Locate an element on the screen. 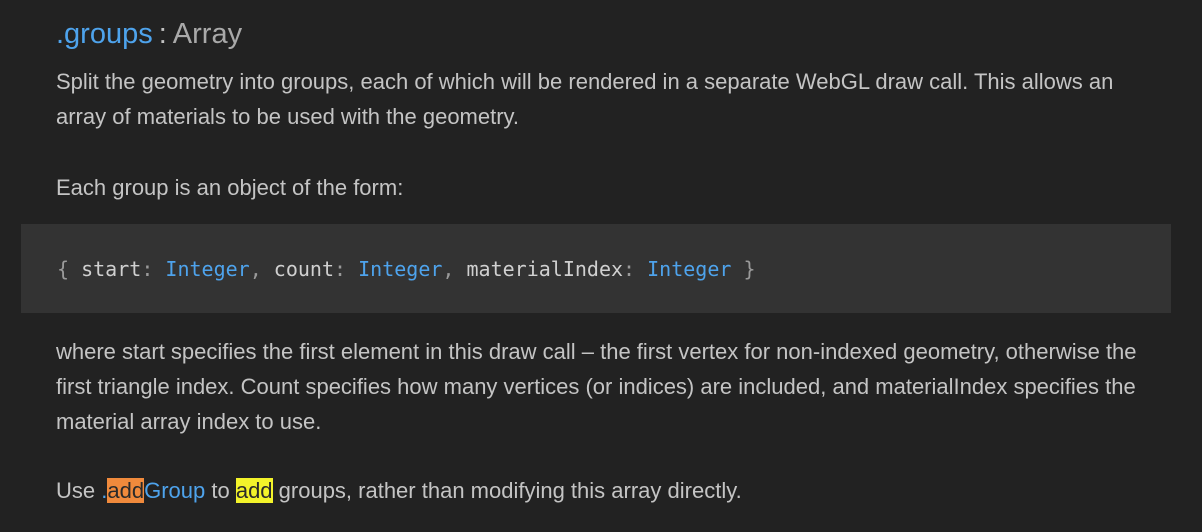 This screenshot has height=532, width=1202. code-type-material-index: Integer is located at coordinates (689, 269).